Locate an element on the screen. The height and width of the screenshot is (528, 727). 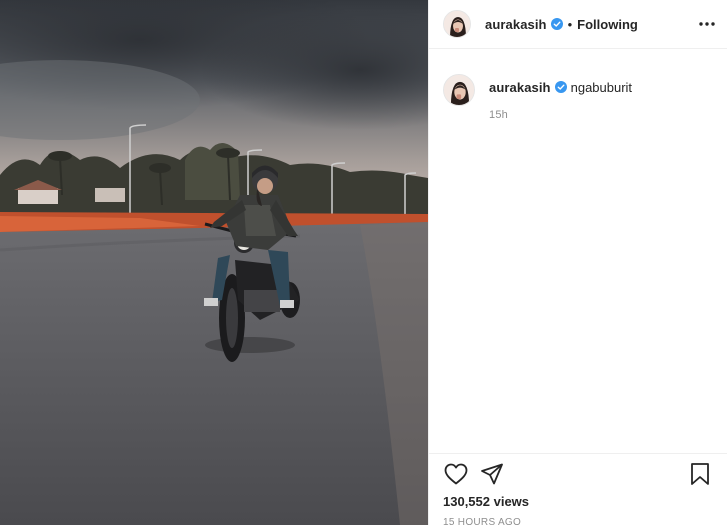
bookmark-icon is located at coordinates (700, 474).